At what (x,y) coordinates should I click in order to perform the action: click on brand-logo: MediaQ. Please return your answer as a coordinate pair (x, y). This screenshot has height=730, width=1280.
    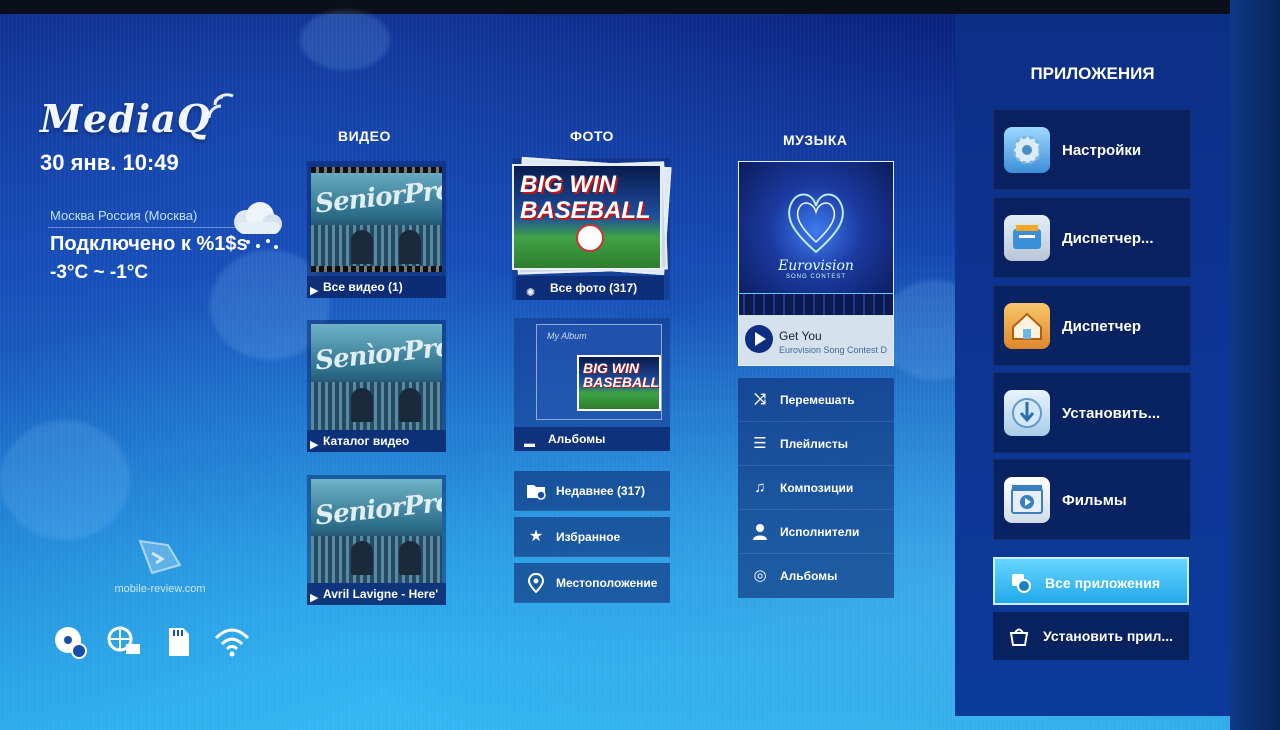
    Looking at the image, I should click on (125, 118).